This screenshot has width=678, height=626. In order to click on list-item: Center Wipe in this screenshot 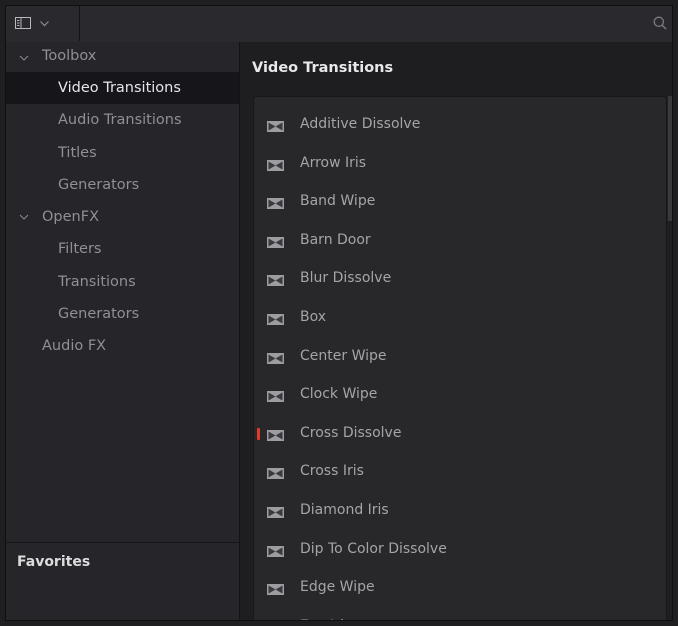, I will do `click(460, 358)`.